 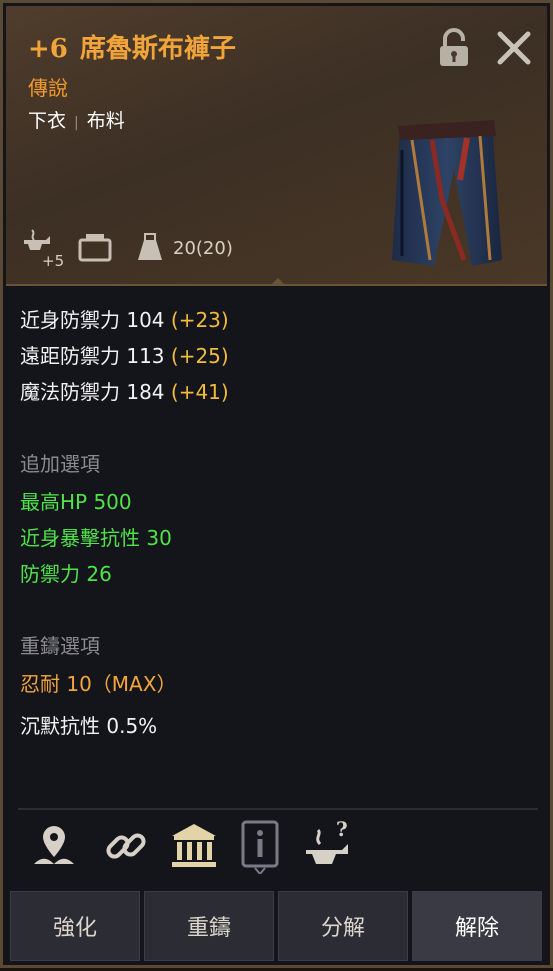 I want to click on link-icon, so click(x=126, y=846).